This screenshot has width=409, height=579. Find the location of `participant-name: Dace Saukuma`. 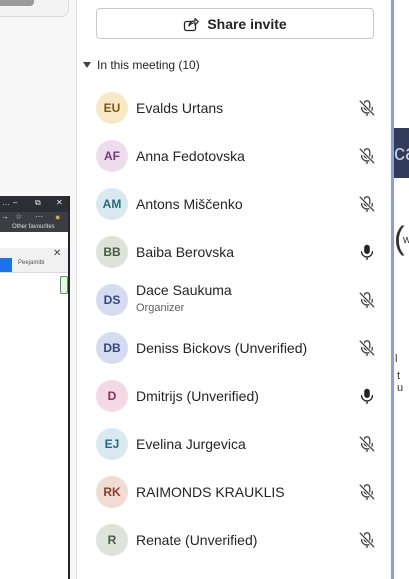

participant-name: Dace Saukuma is located at coordinates (184, 290).